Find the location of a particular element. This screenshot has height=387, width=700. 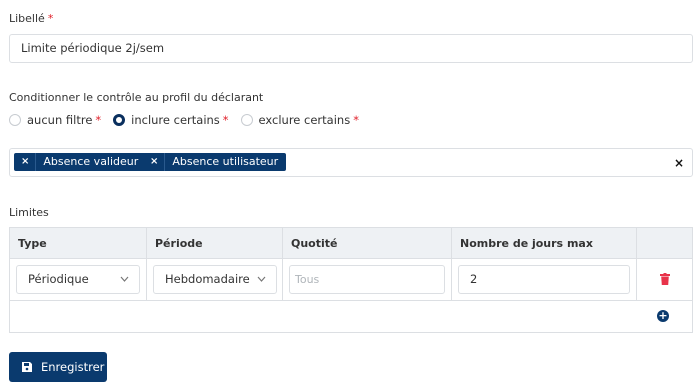

save-button-label: Enregistrer is located at coordinates (73, 367).